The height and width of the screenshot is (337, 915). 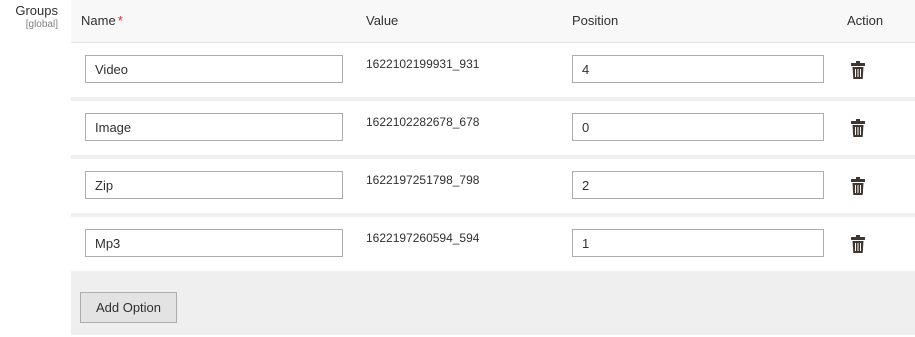 What do you see at coordinates (423, 180) in the screenshot?
I see `option-value: 1622197251798_798` at bounding box center [423, 180].